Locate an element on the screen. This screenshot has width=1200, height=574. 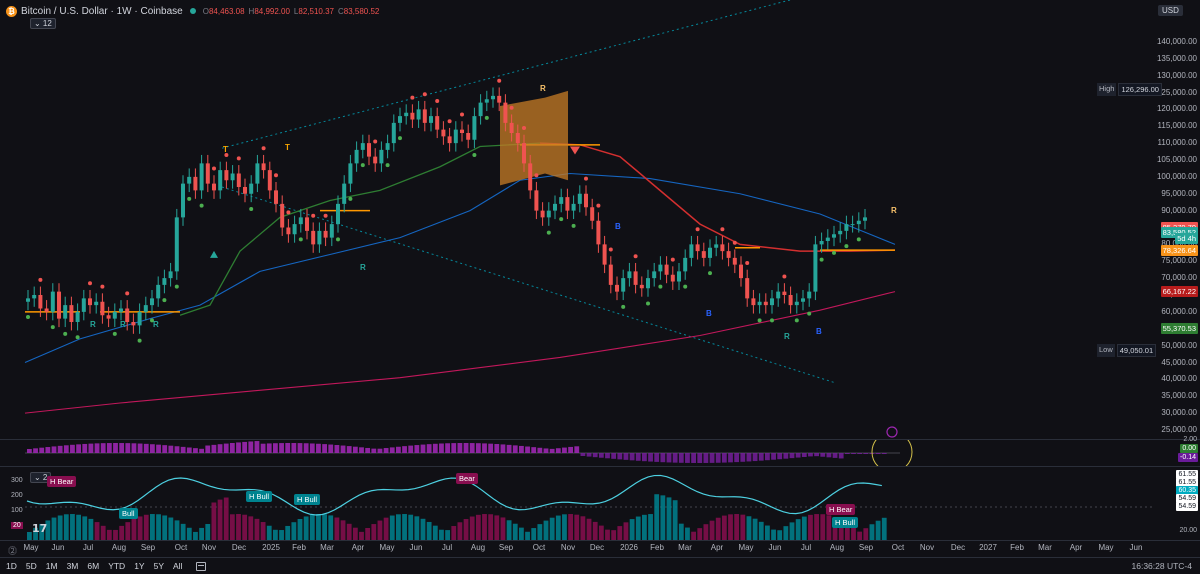
volume-rsi-scale: 61.55 61.55 60.35 54.59 54.59 20.00 is located at coordinates (1177, 503).